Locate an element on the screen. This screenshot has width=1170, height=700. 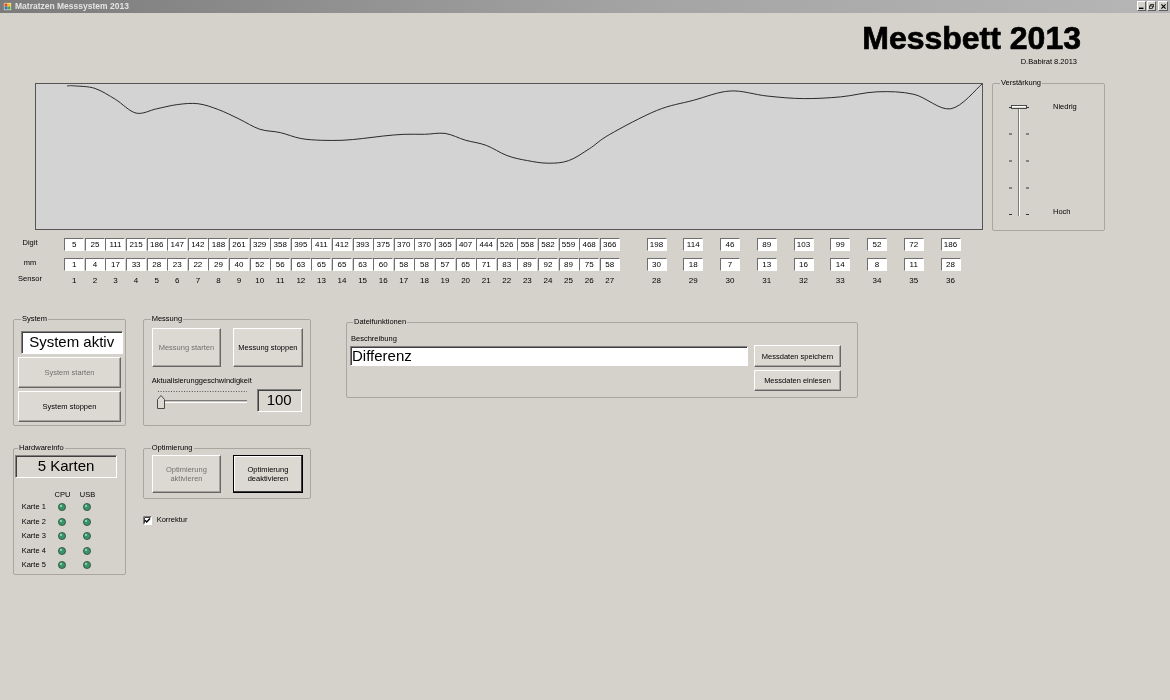
mm-field: 56 is located at coordinates (280, 264).